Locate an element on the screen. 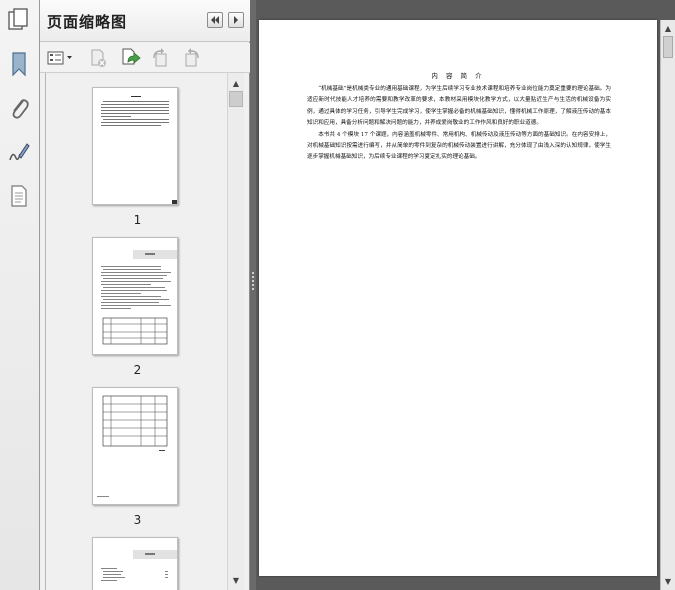 The width and height of the screenshot is (675, 590). content-icon is located at coordinates (19, 196).